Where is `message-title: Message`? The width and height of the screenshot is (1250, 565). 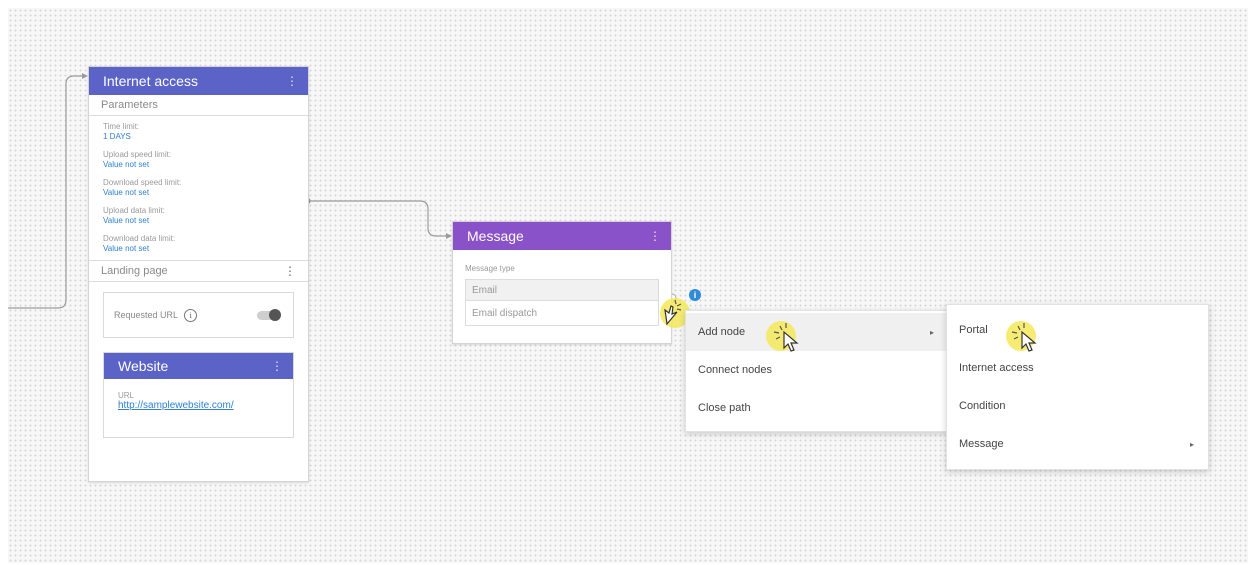 message-title: Message is located at coordinates (495, 236).